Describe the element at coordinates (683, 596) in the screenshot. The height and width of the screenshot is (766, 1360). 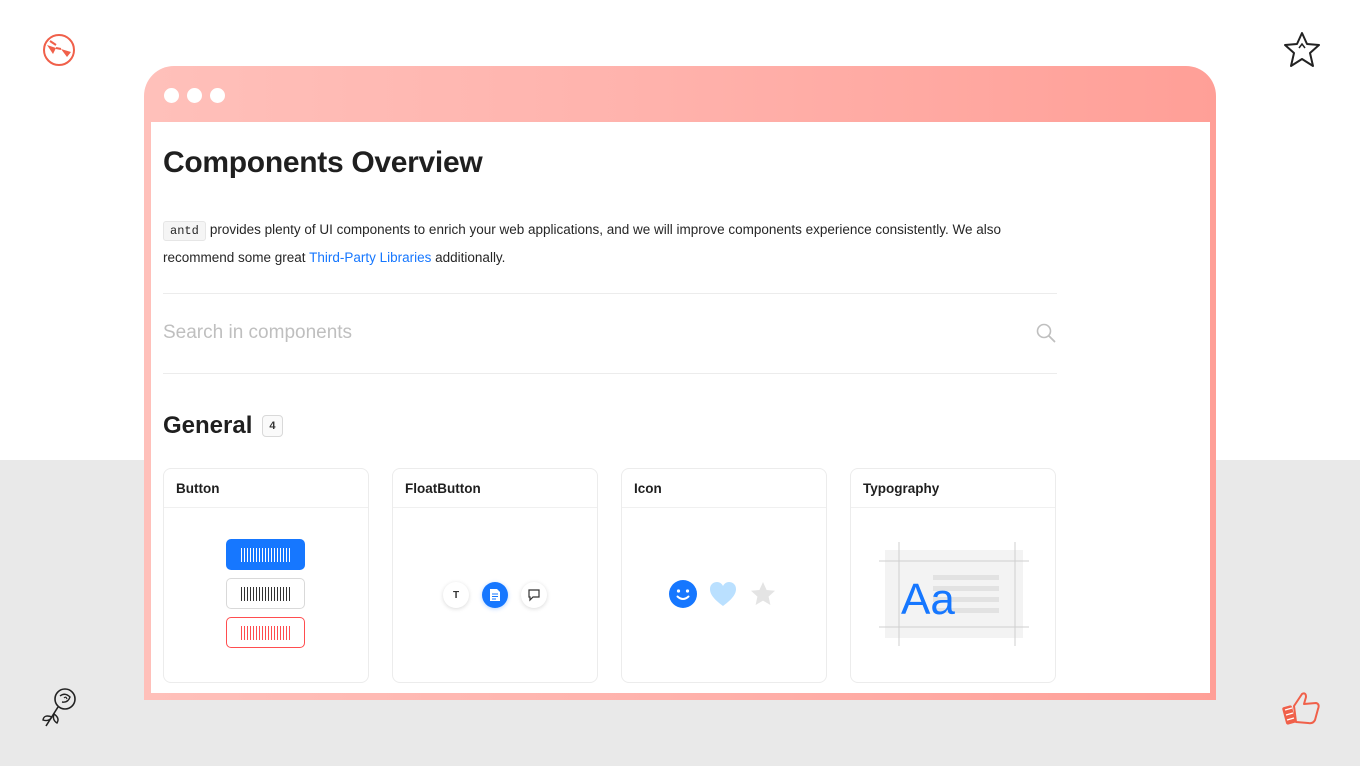
I see `smile-icon` at that location.